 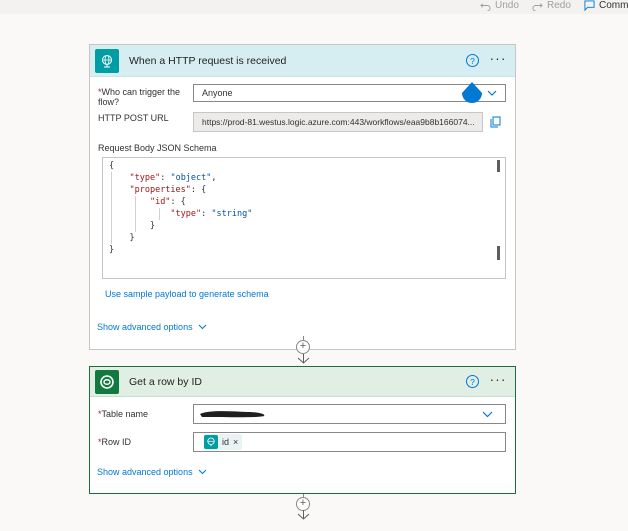 What do you see at coordinates (115, 442) in the screenshot?
I see `row-id-label: *Row ID` at bounding box center [115, 442].